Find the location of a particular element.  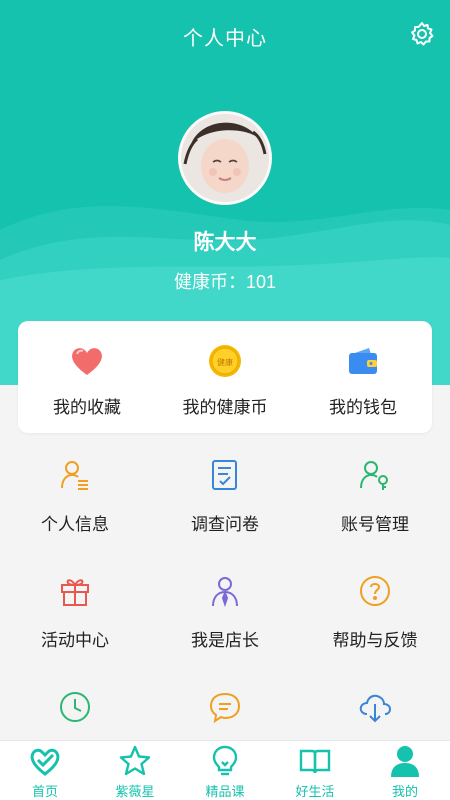

wallet-icon is located at coordinates (363, 361).